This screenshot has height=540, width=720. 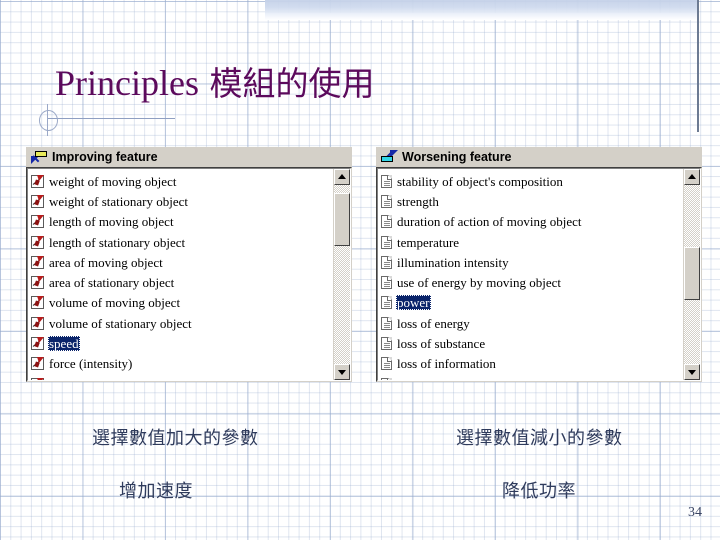 I want to click on improving-feature-icon, so click(x=39, y=157).